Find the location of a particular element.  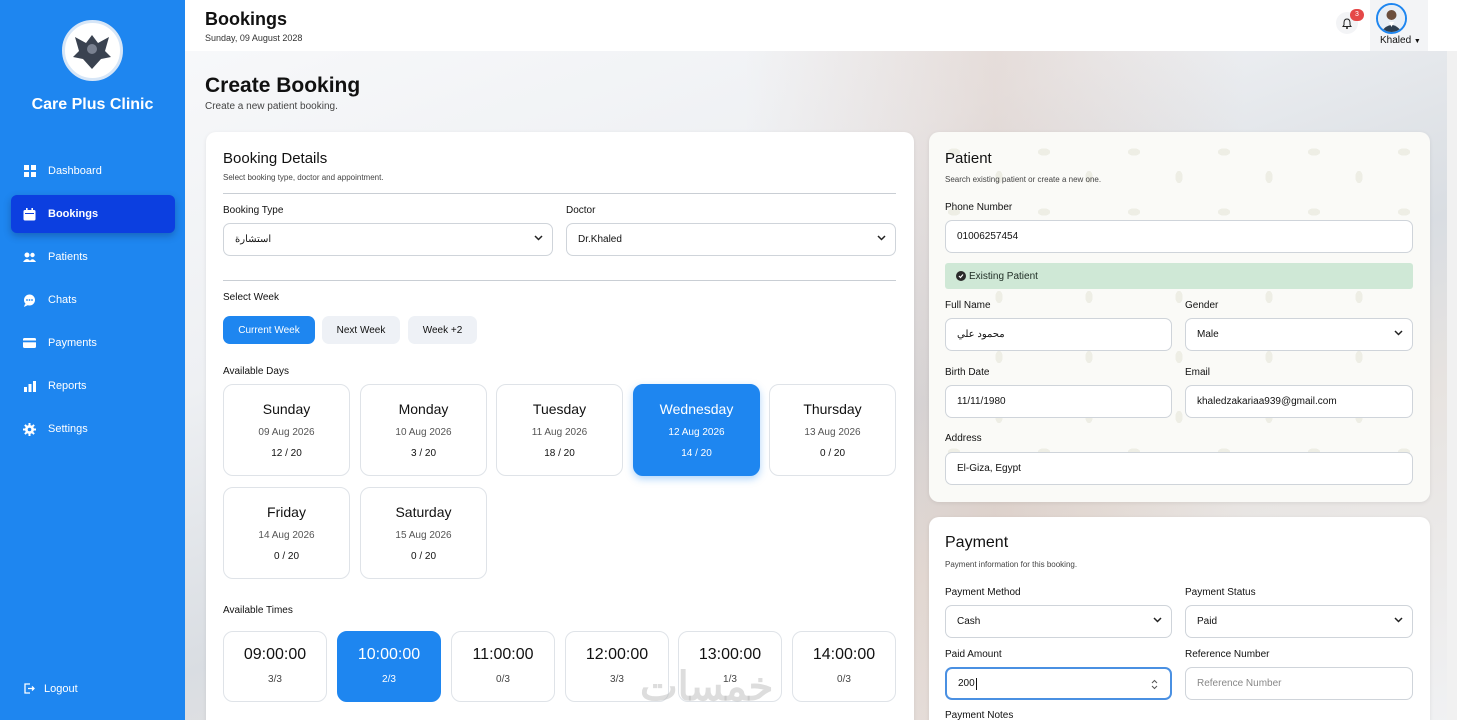

phone-label: Phone Number is located at coordinates (979, 207).